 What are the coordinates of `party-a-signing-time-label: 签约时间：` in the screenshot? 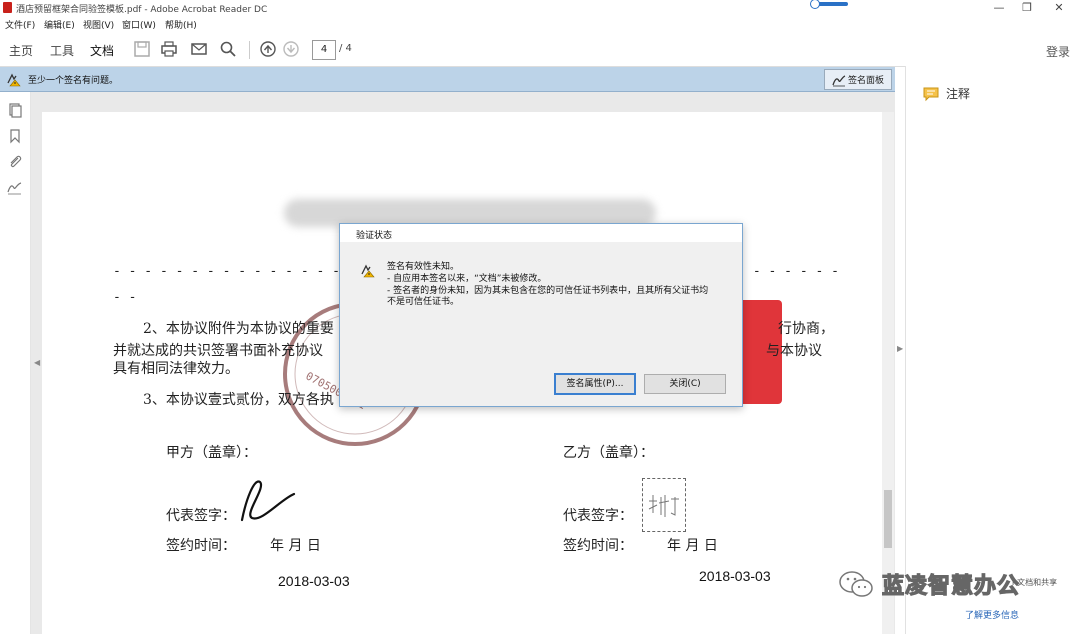 It's located at (201, 546).